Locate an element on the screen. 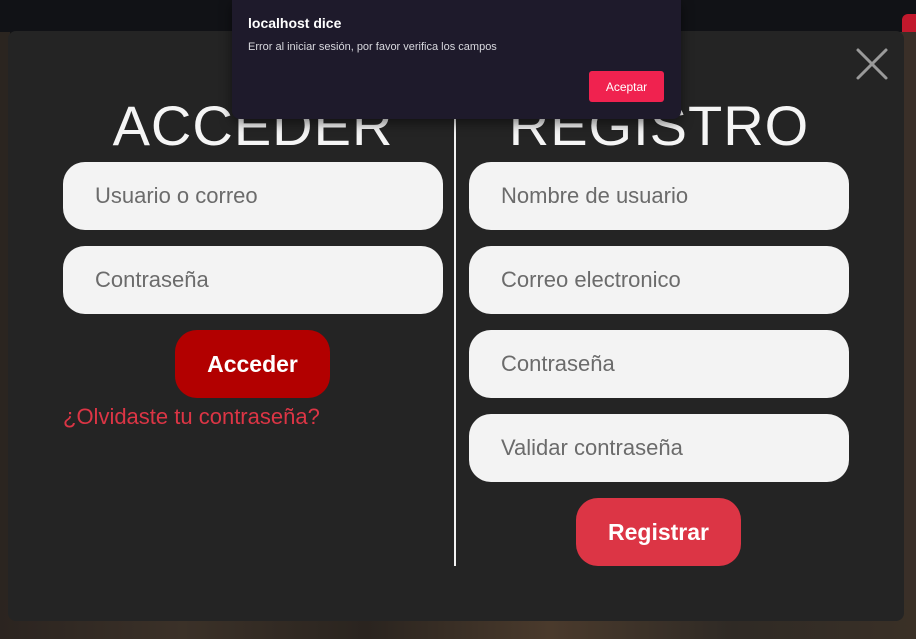  alert-title: localhost dice is located at coordinates (295, 23).